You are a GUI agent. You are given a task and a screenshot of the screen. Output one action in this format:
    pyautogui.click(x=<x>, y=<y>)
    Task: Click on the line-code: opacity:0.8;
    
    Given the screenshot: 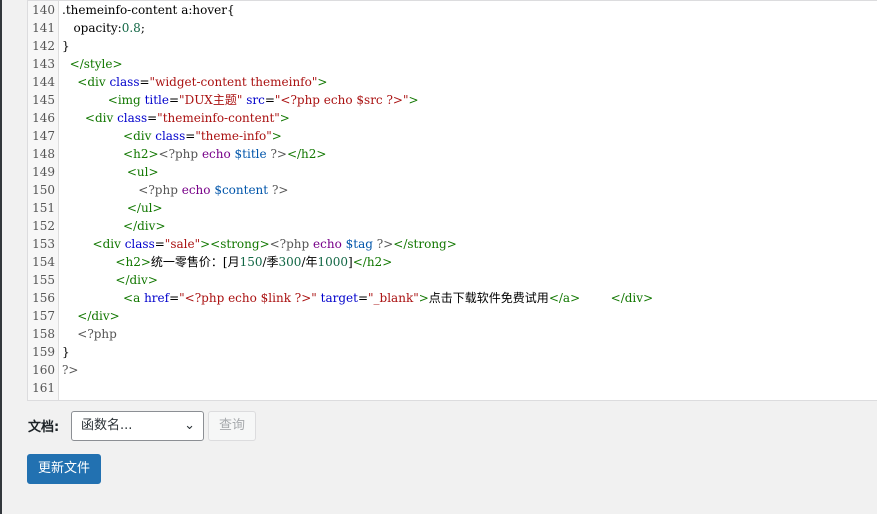 What is the action you would take?
    pyautogui.click(x=103, y=28)
    